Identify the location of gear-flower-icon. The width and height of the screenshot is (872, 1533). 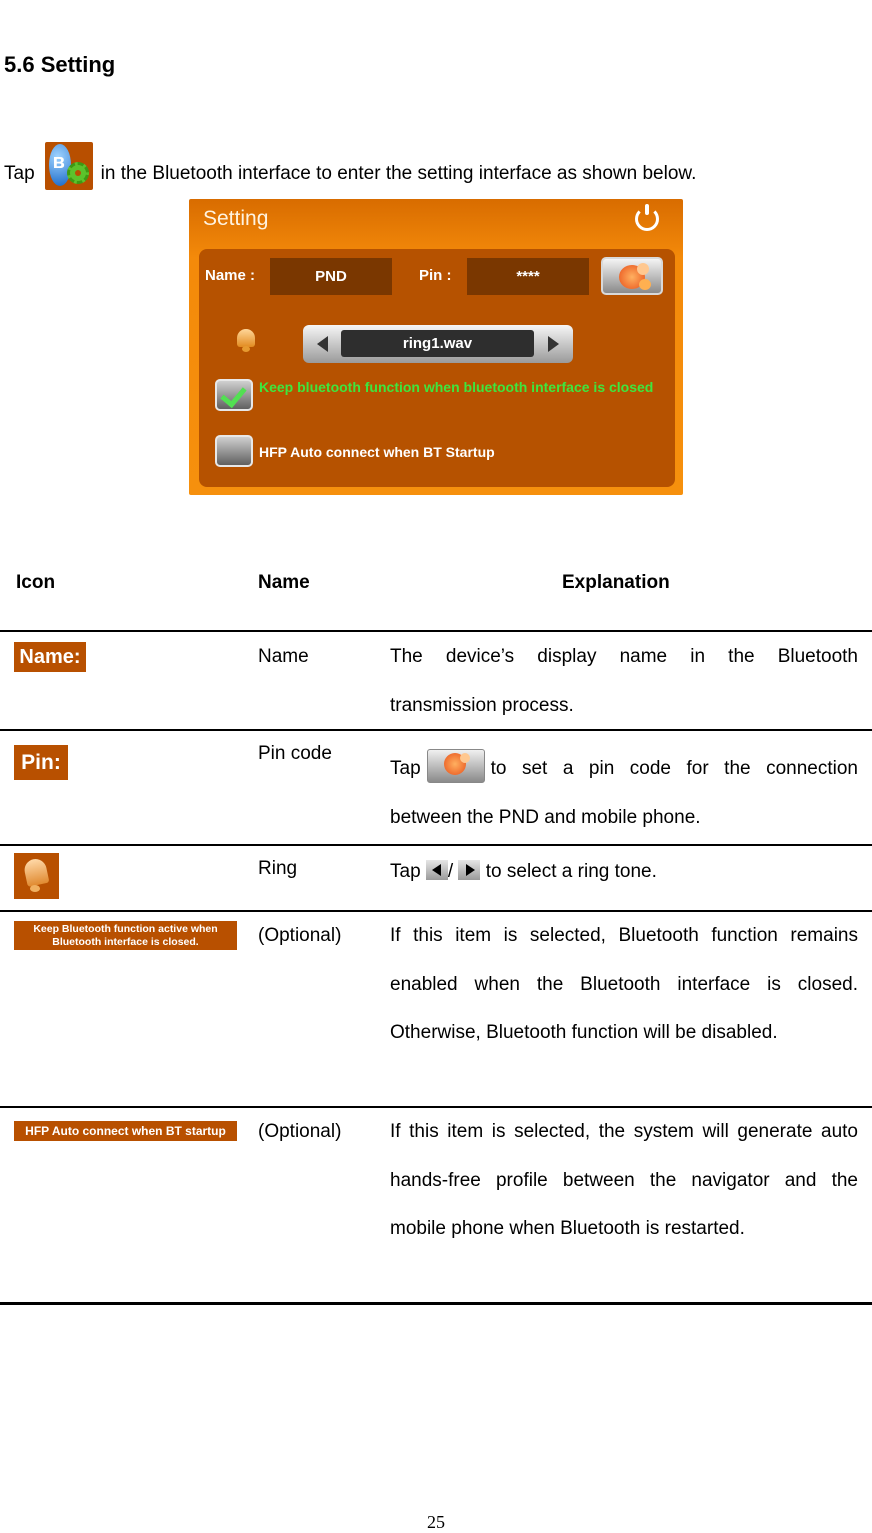
(455, 766).